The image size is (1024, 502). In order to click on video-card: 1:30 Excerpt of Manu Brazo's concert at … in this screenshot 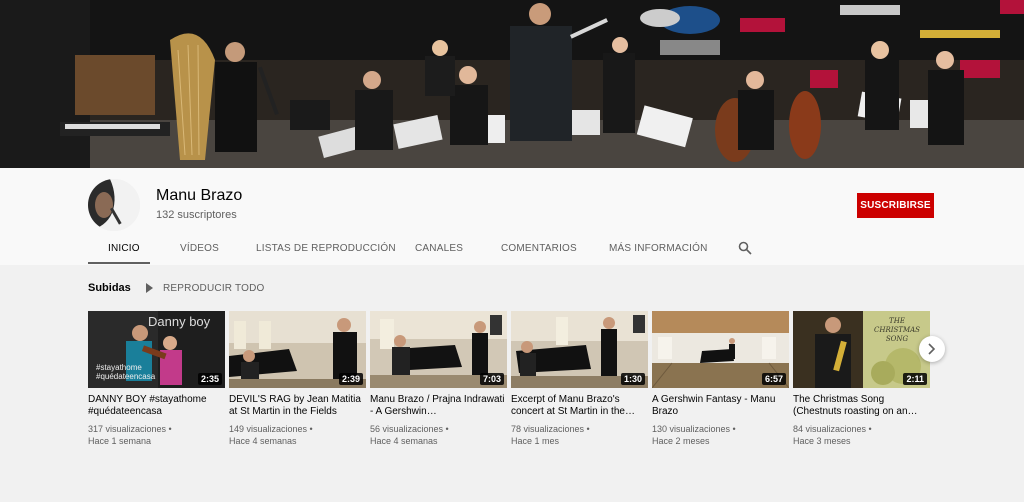, I will do `click(579, 379)`.